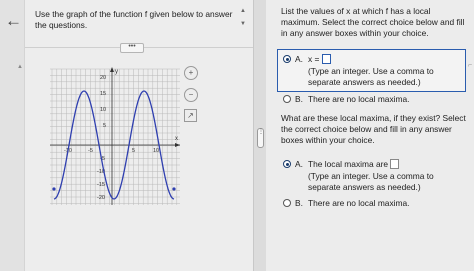 Image resolution: width=474 pixels, height=271 pixels. What do you see at coordinates (20, 67) in the screenshot?
I see `scroll-up-small-icon: ▲` at bounding box center [20, 67].